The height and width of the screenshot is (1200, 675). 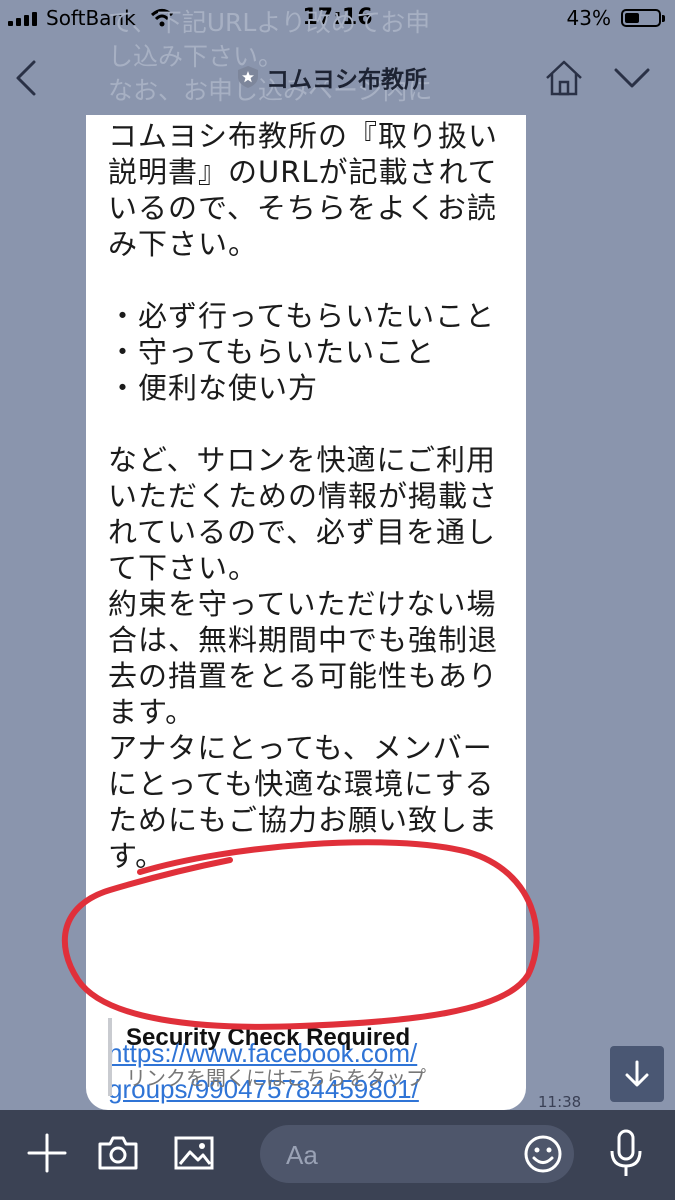 I want to click on message-composer, so click(x=337, y=1155).